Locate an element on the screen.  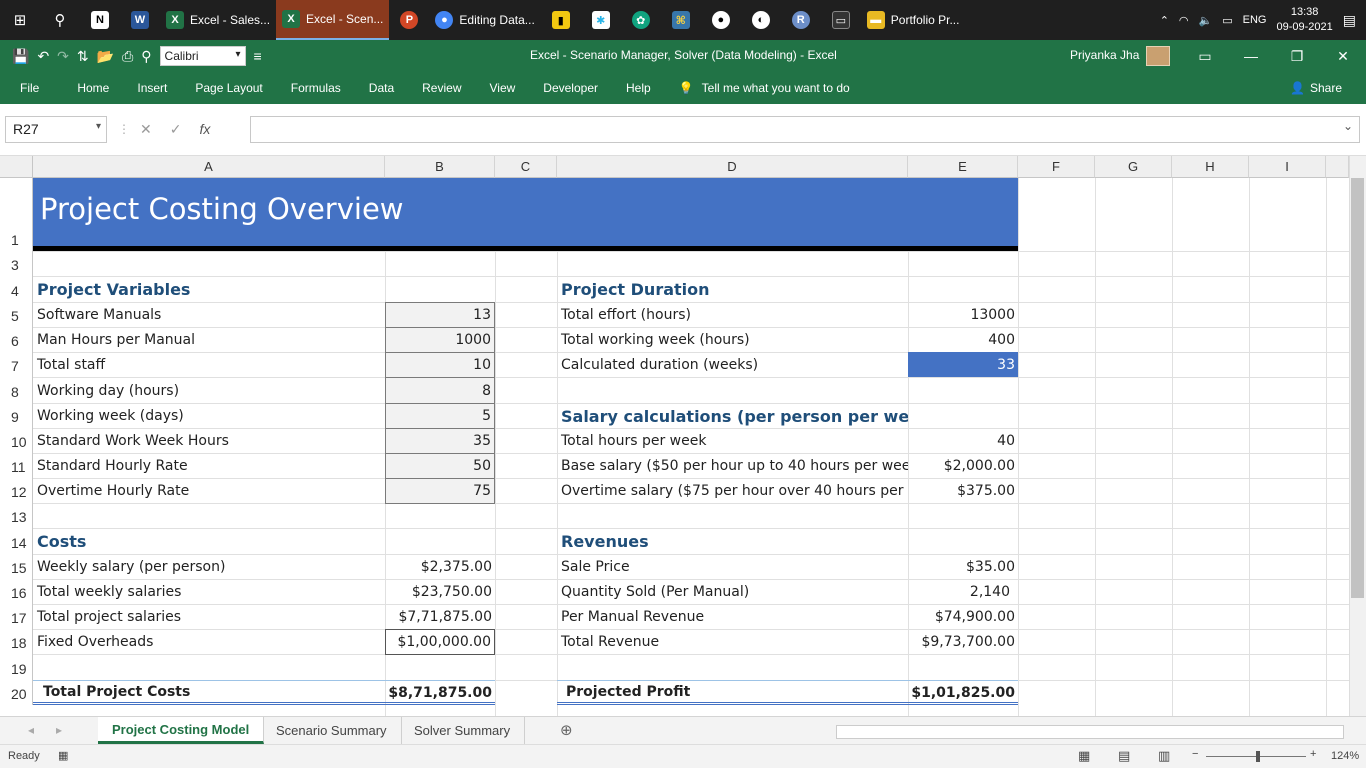
variable-label: Working day (hours) is located at coordinates (209, 390).